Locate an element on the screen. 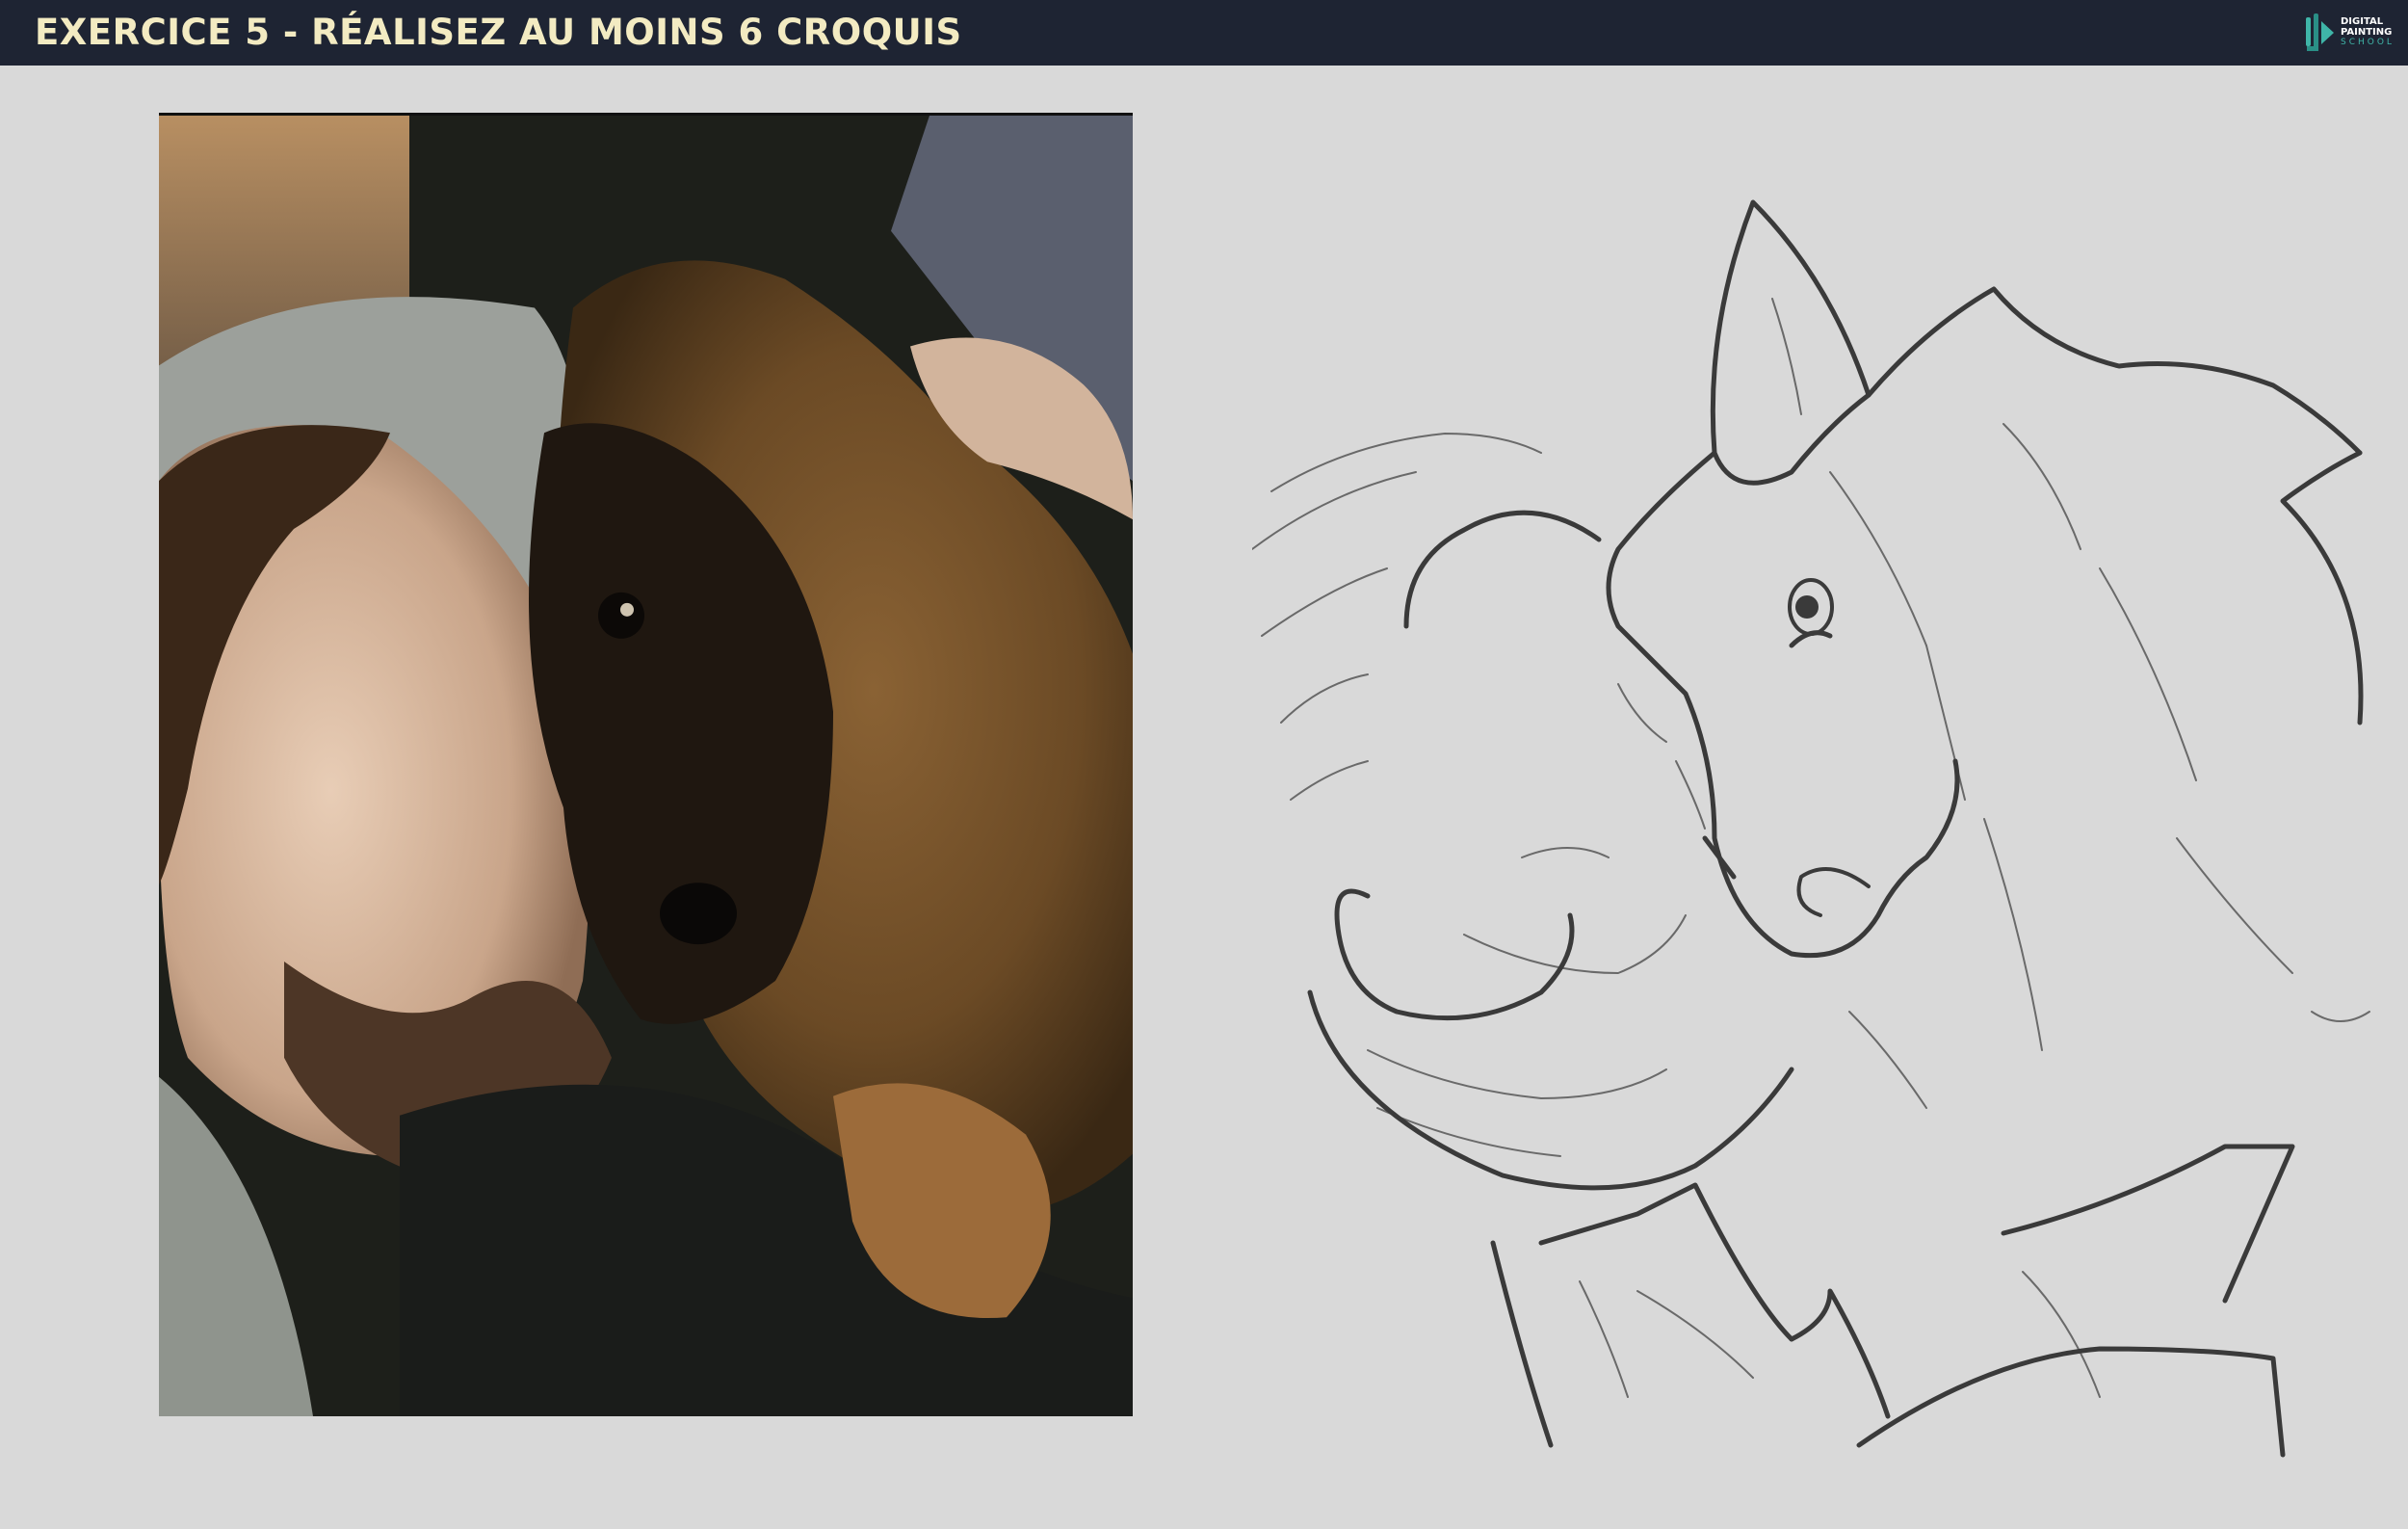 The width and height of the screenshot is (2408, 1529). logo-wordmark: DIGITAL PAINTING SCHOOL is located at coordinates (2368, 31).